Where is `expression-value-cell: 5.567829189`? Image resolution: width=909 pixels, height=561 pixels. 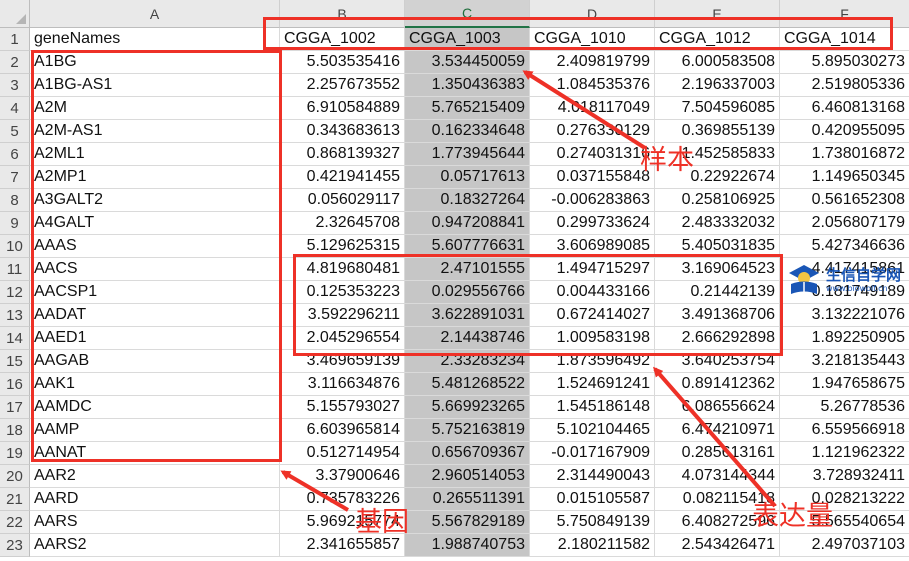 expression-value-cell: 5.567829189 is located at coordinates (467, 522).